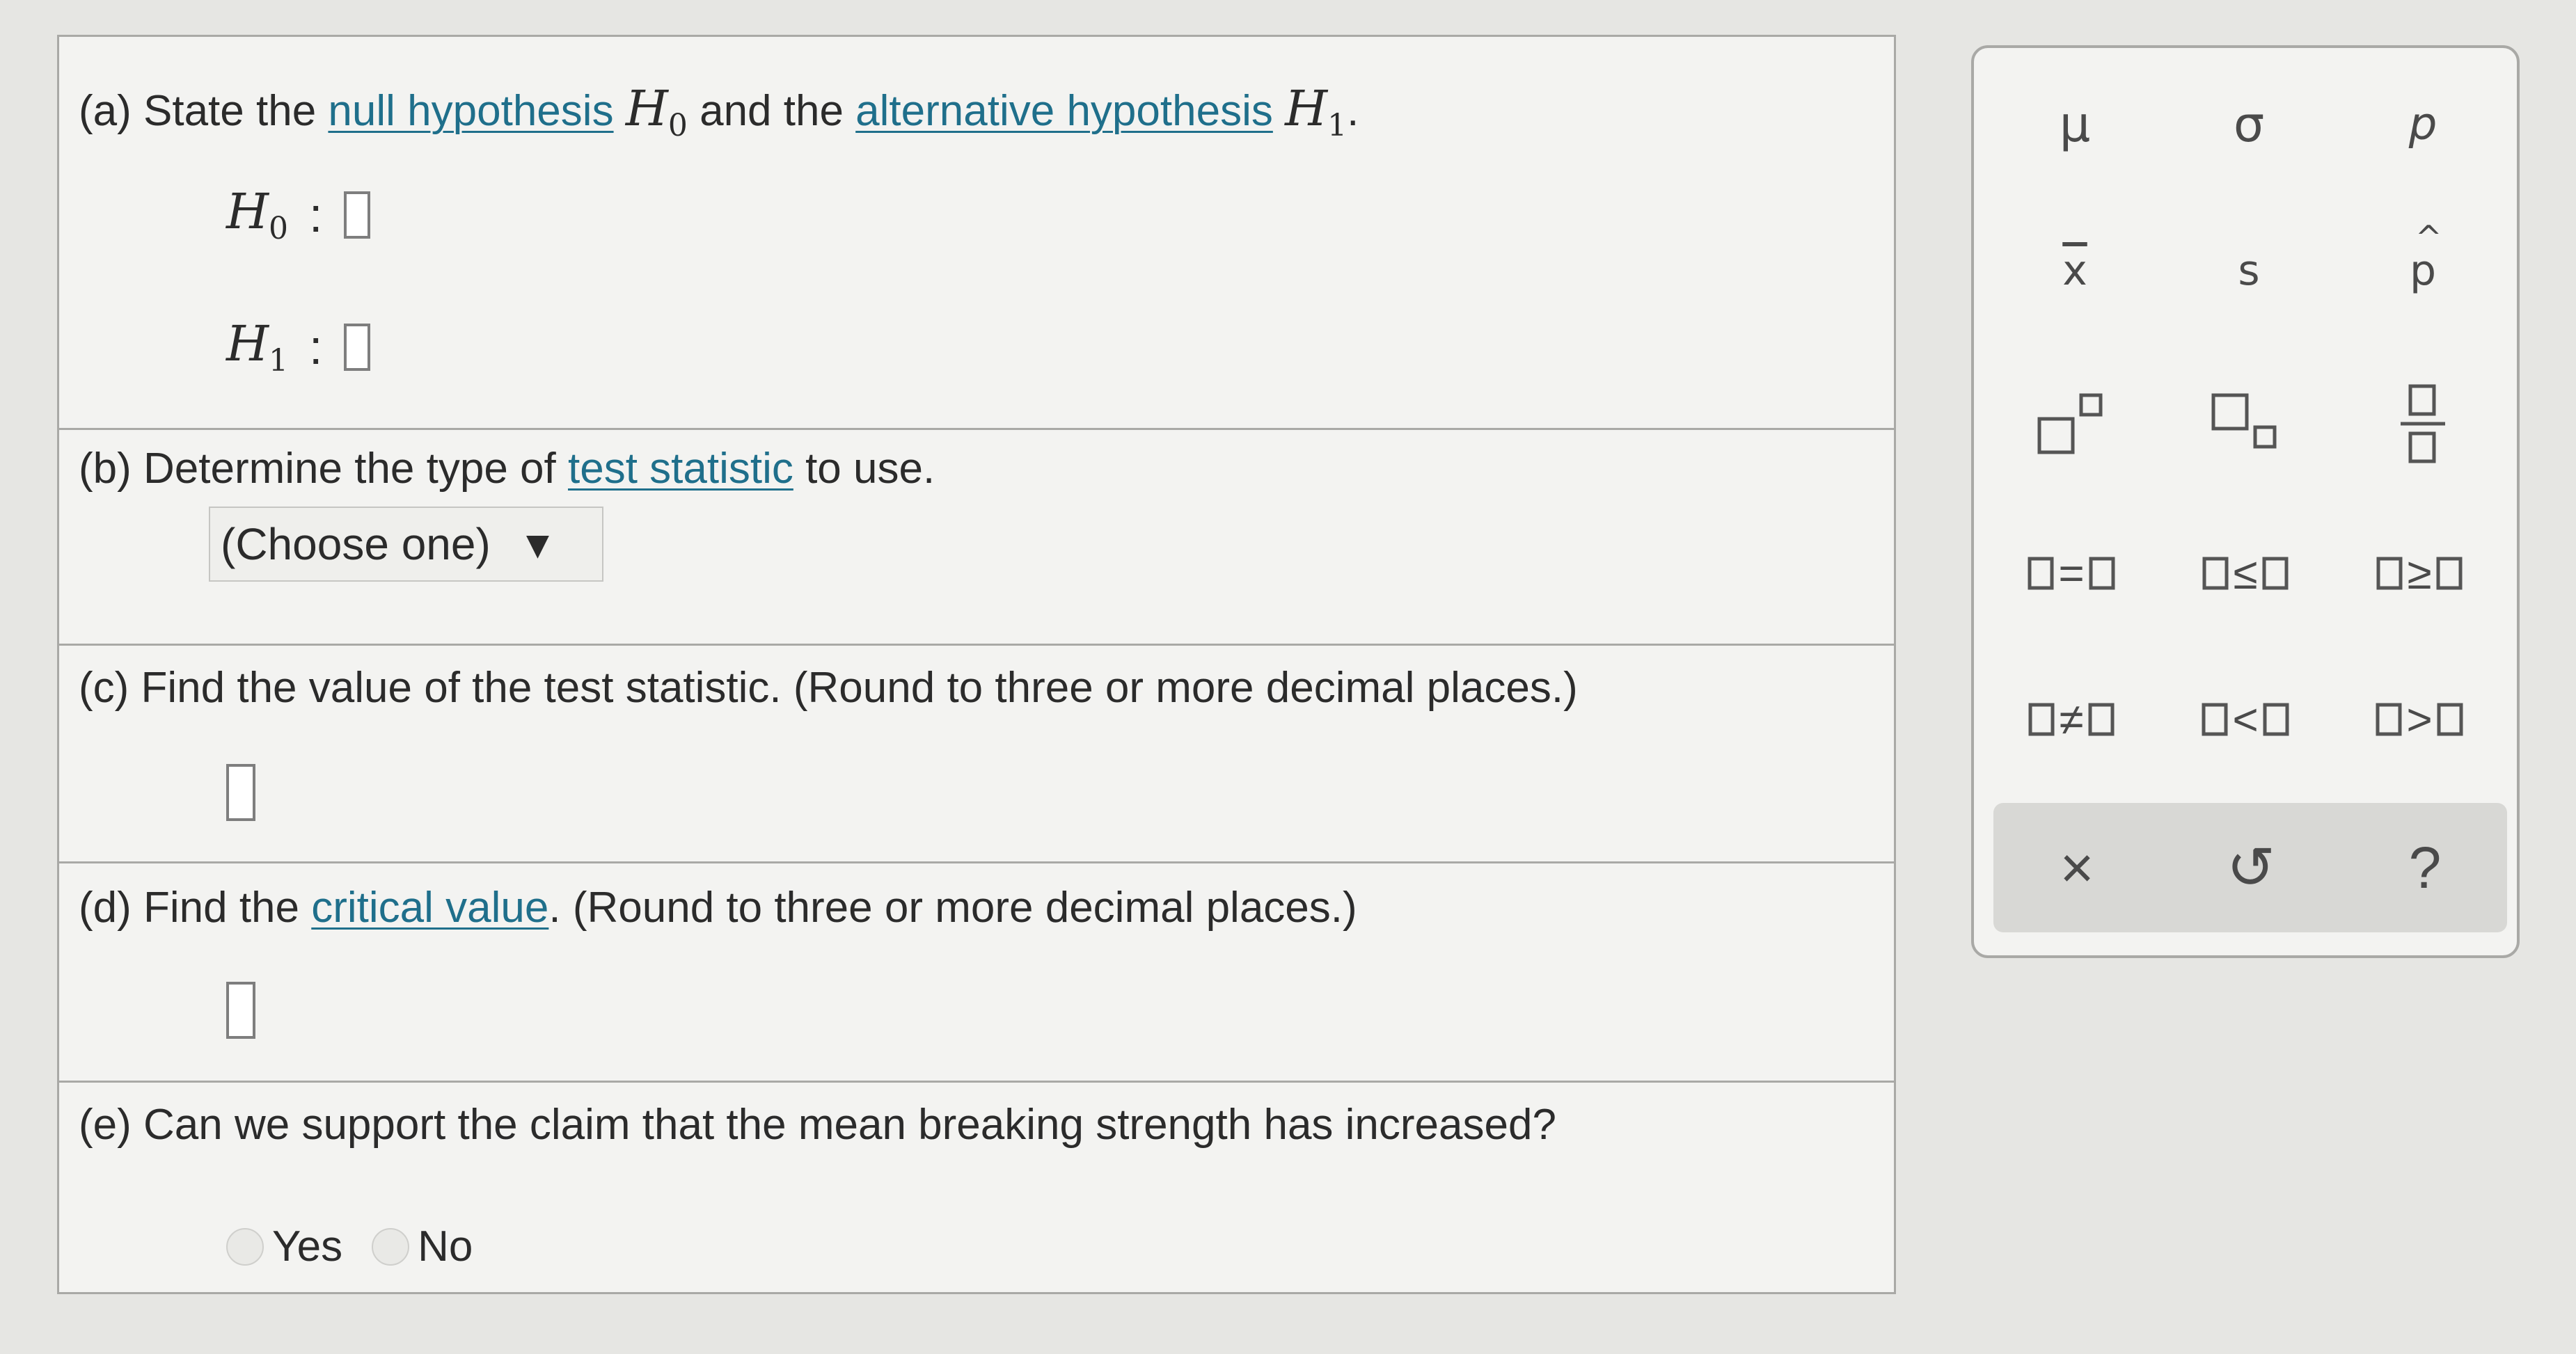 The image size is (2576, 1354). I want to click on critical-value-link: critical value, so click(429, 908).